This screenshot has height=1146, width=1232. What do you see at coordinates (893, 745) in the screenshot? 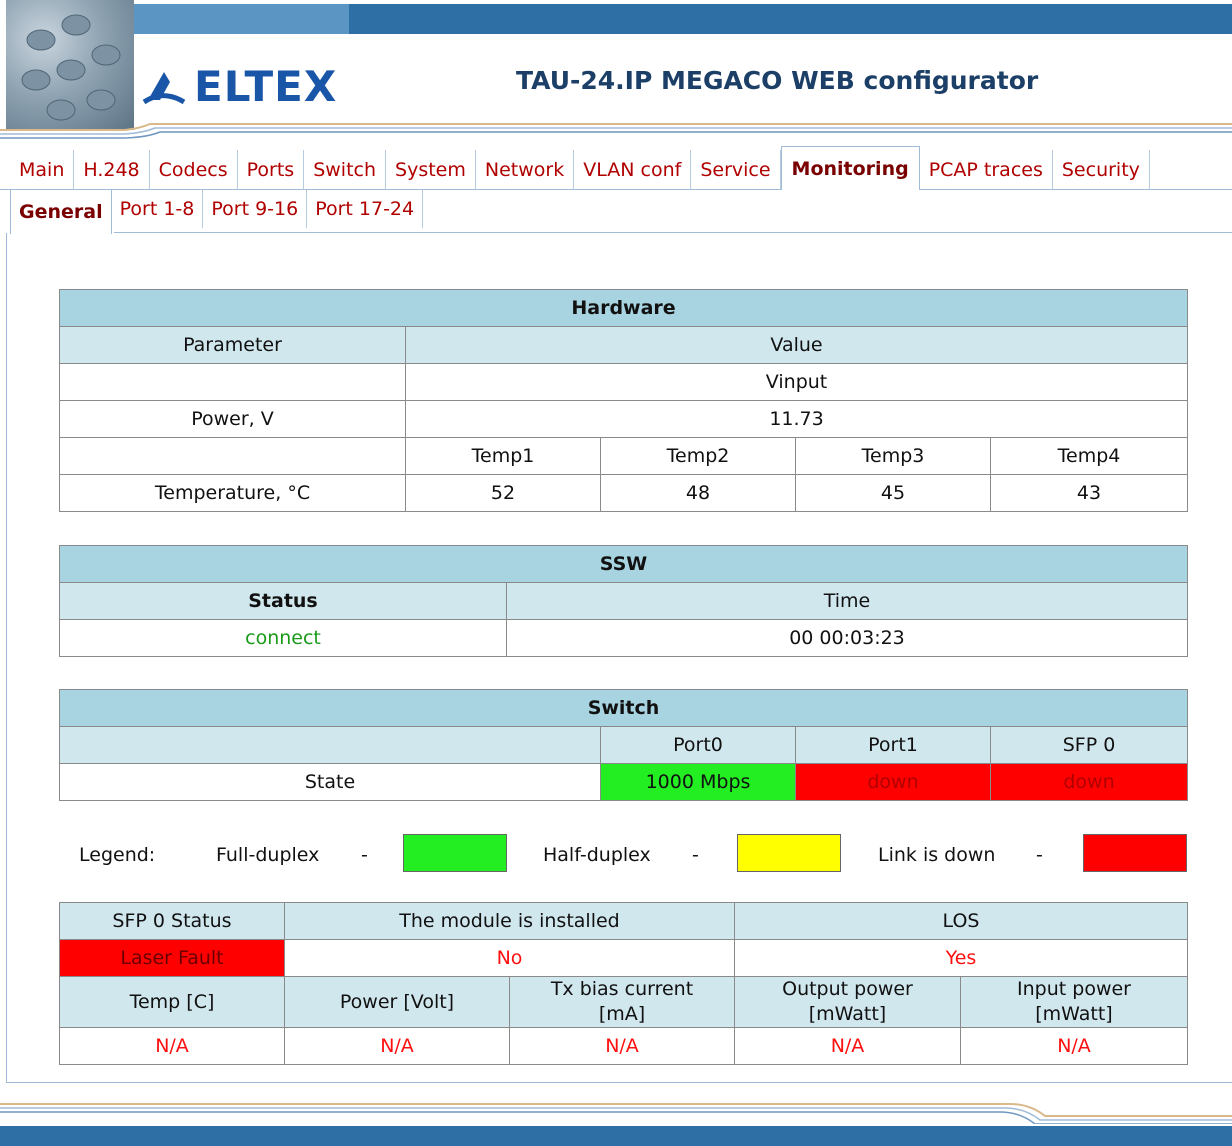
I see `port1-header: Port1` at bounding box center [893, 745].